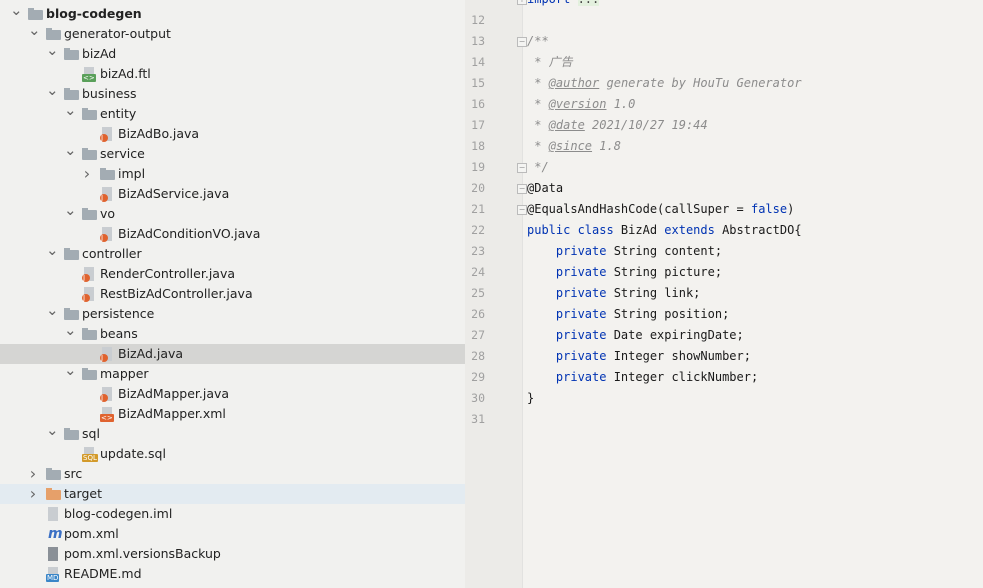 The width and height of the screenshot is (983, 588). Describe the element at coordinates (693, 230) in the screenshot. I see `code-token: extends` at that location.